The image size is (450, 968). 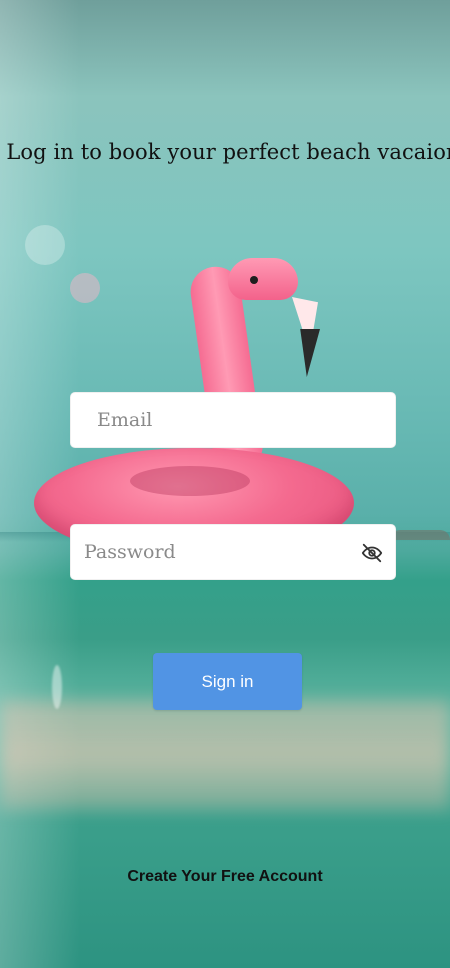 I want to click on bokeh-light-pink, so click(x=85, y=288).